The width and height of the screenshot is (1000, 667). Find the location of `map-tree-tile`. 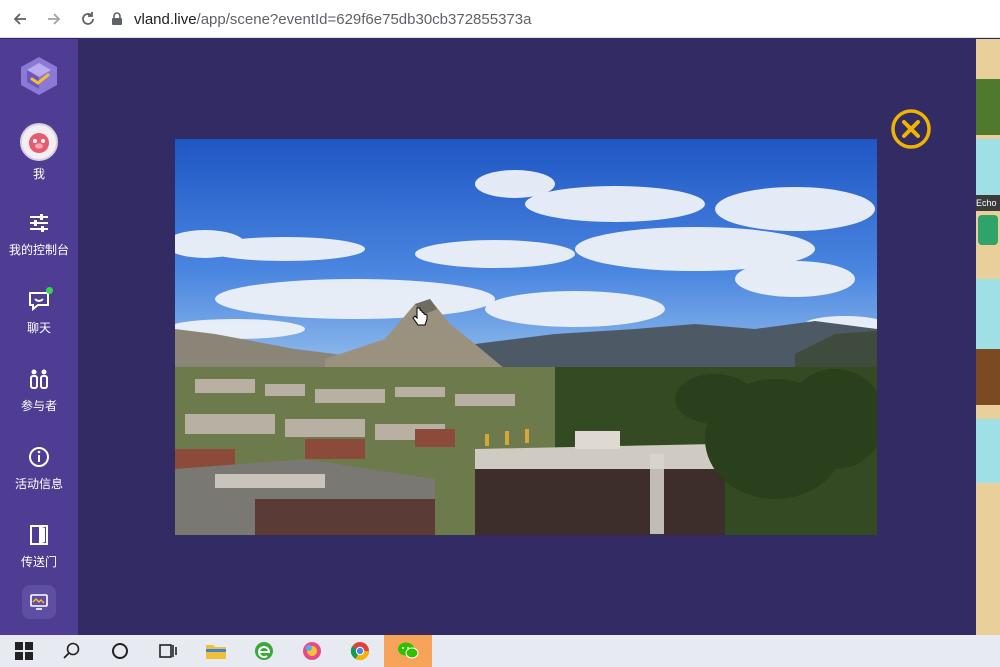

map-tree-tile is located at coordinates (988, 107).